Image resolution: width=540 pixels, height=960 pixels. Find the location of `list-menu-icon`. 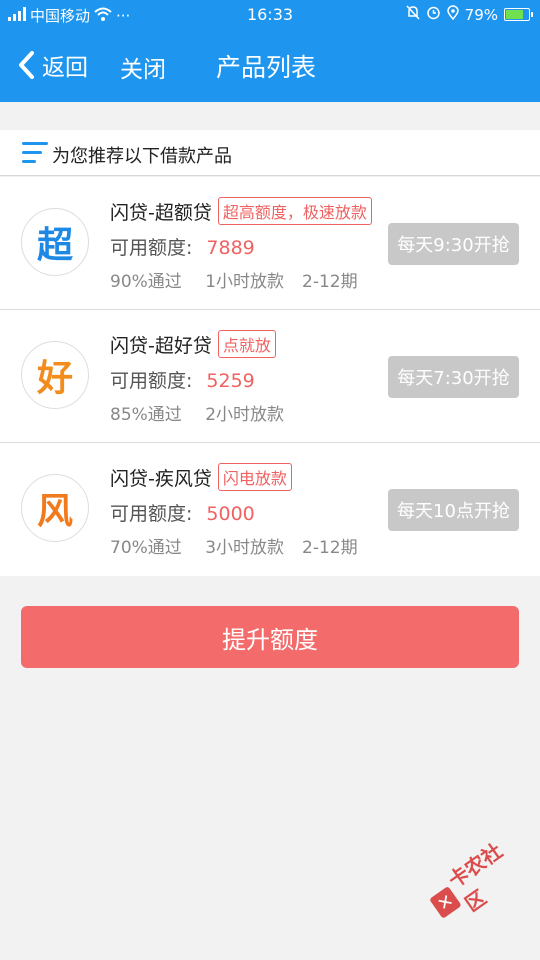

list-menu-icon is located at coordinates (35, 153).